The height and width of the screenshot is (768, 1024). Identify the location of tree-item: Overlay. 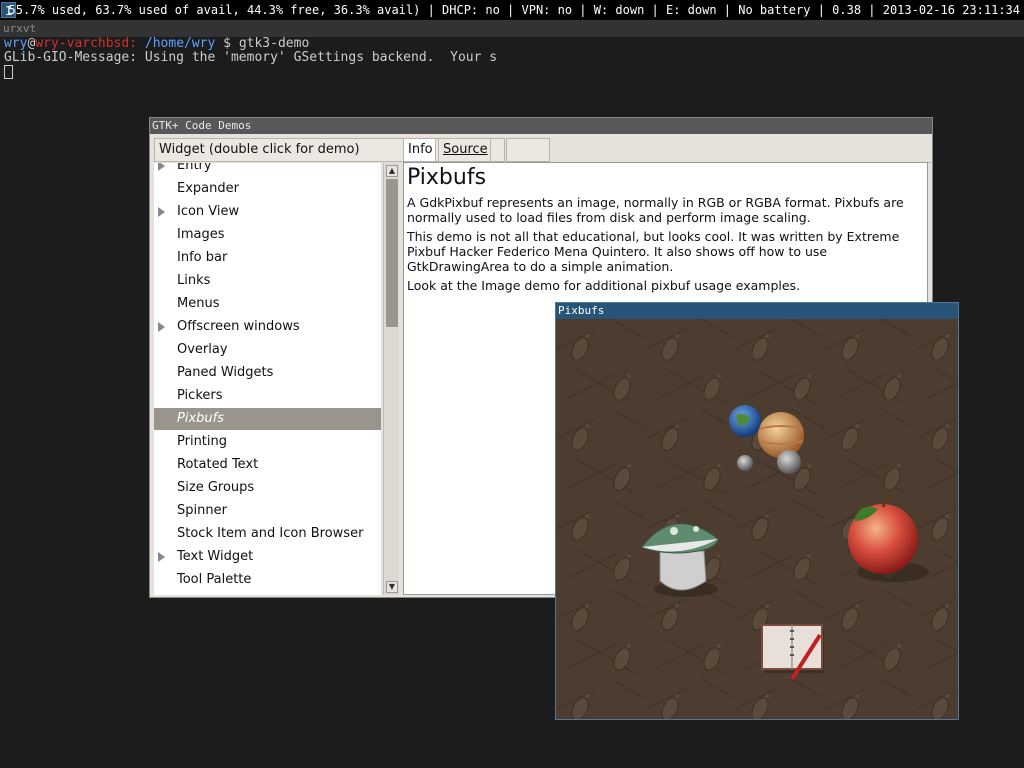
(267, 350).